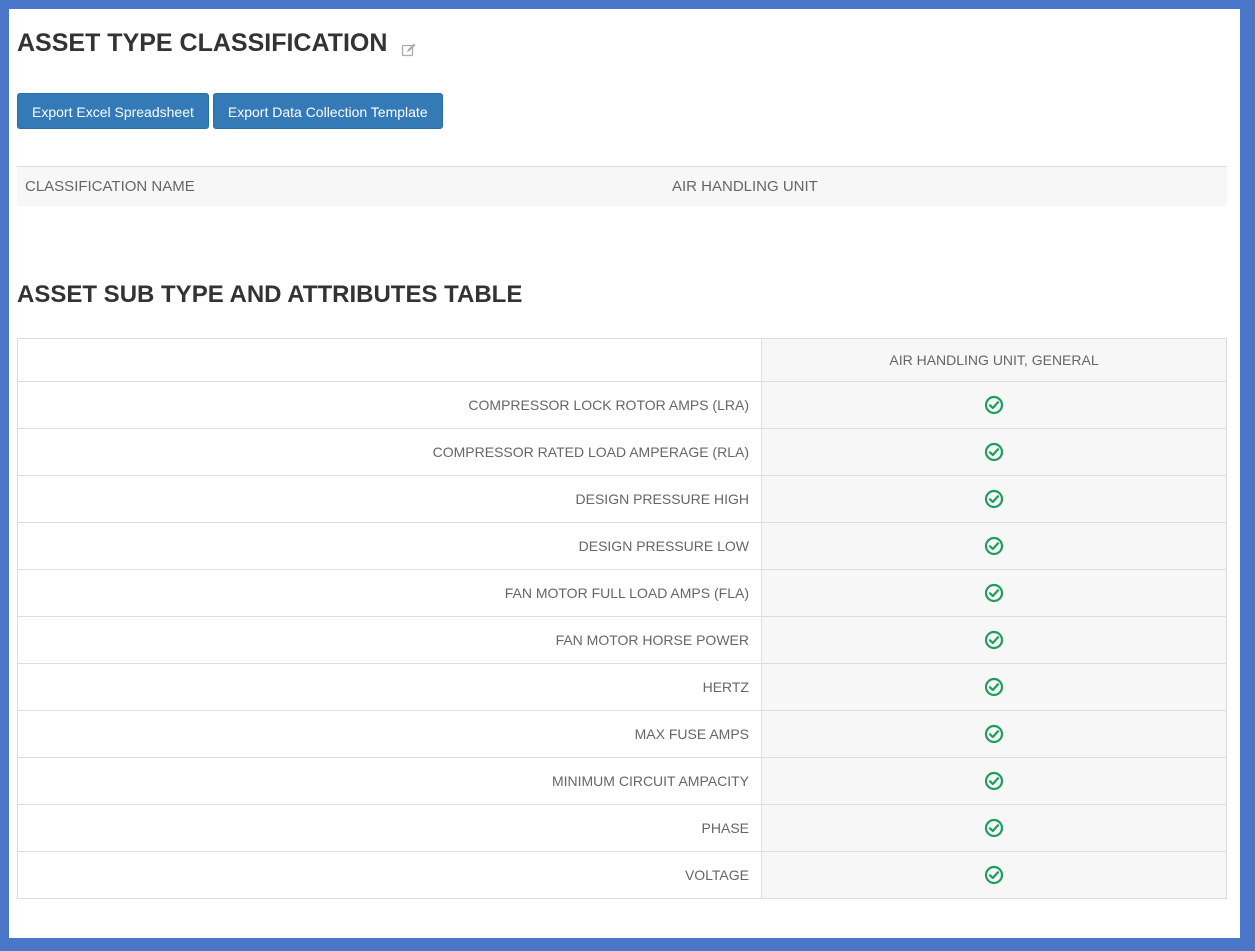 The width and height of the screenshot is (1255, 951). What do you see at coordinates (389, 875) in the screenshot?
I see `attribute-name: VOLTAGE` at bounding box center [389, 875].